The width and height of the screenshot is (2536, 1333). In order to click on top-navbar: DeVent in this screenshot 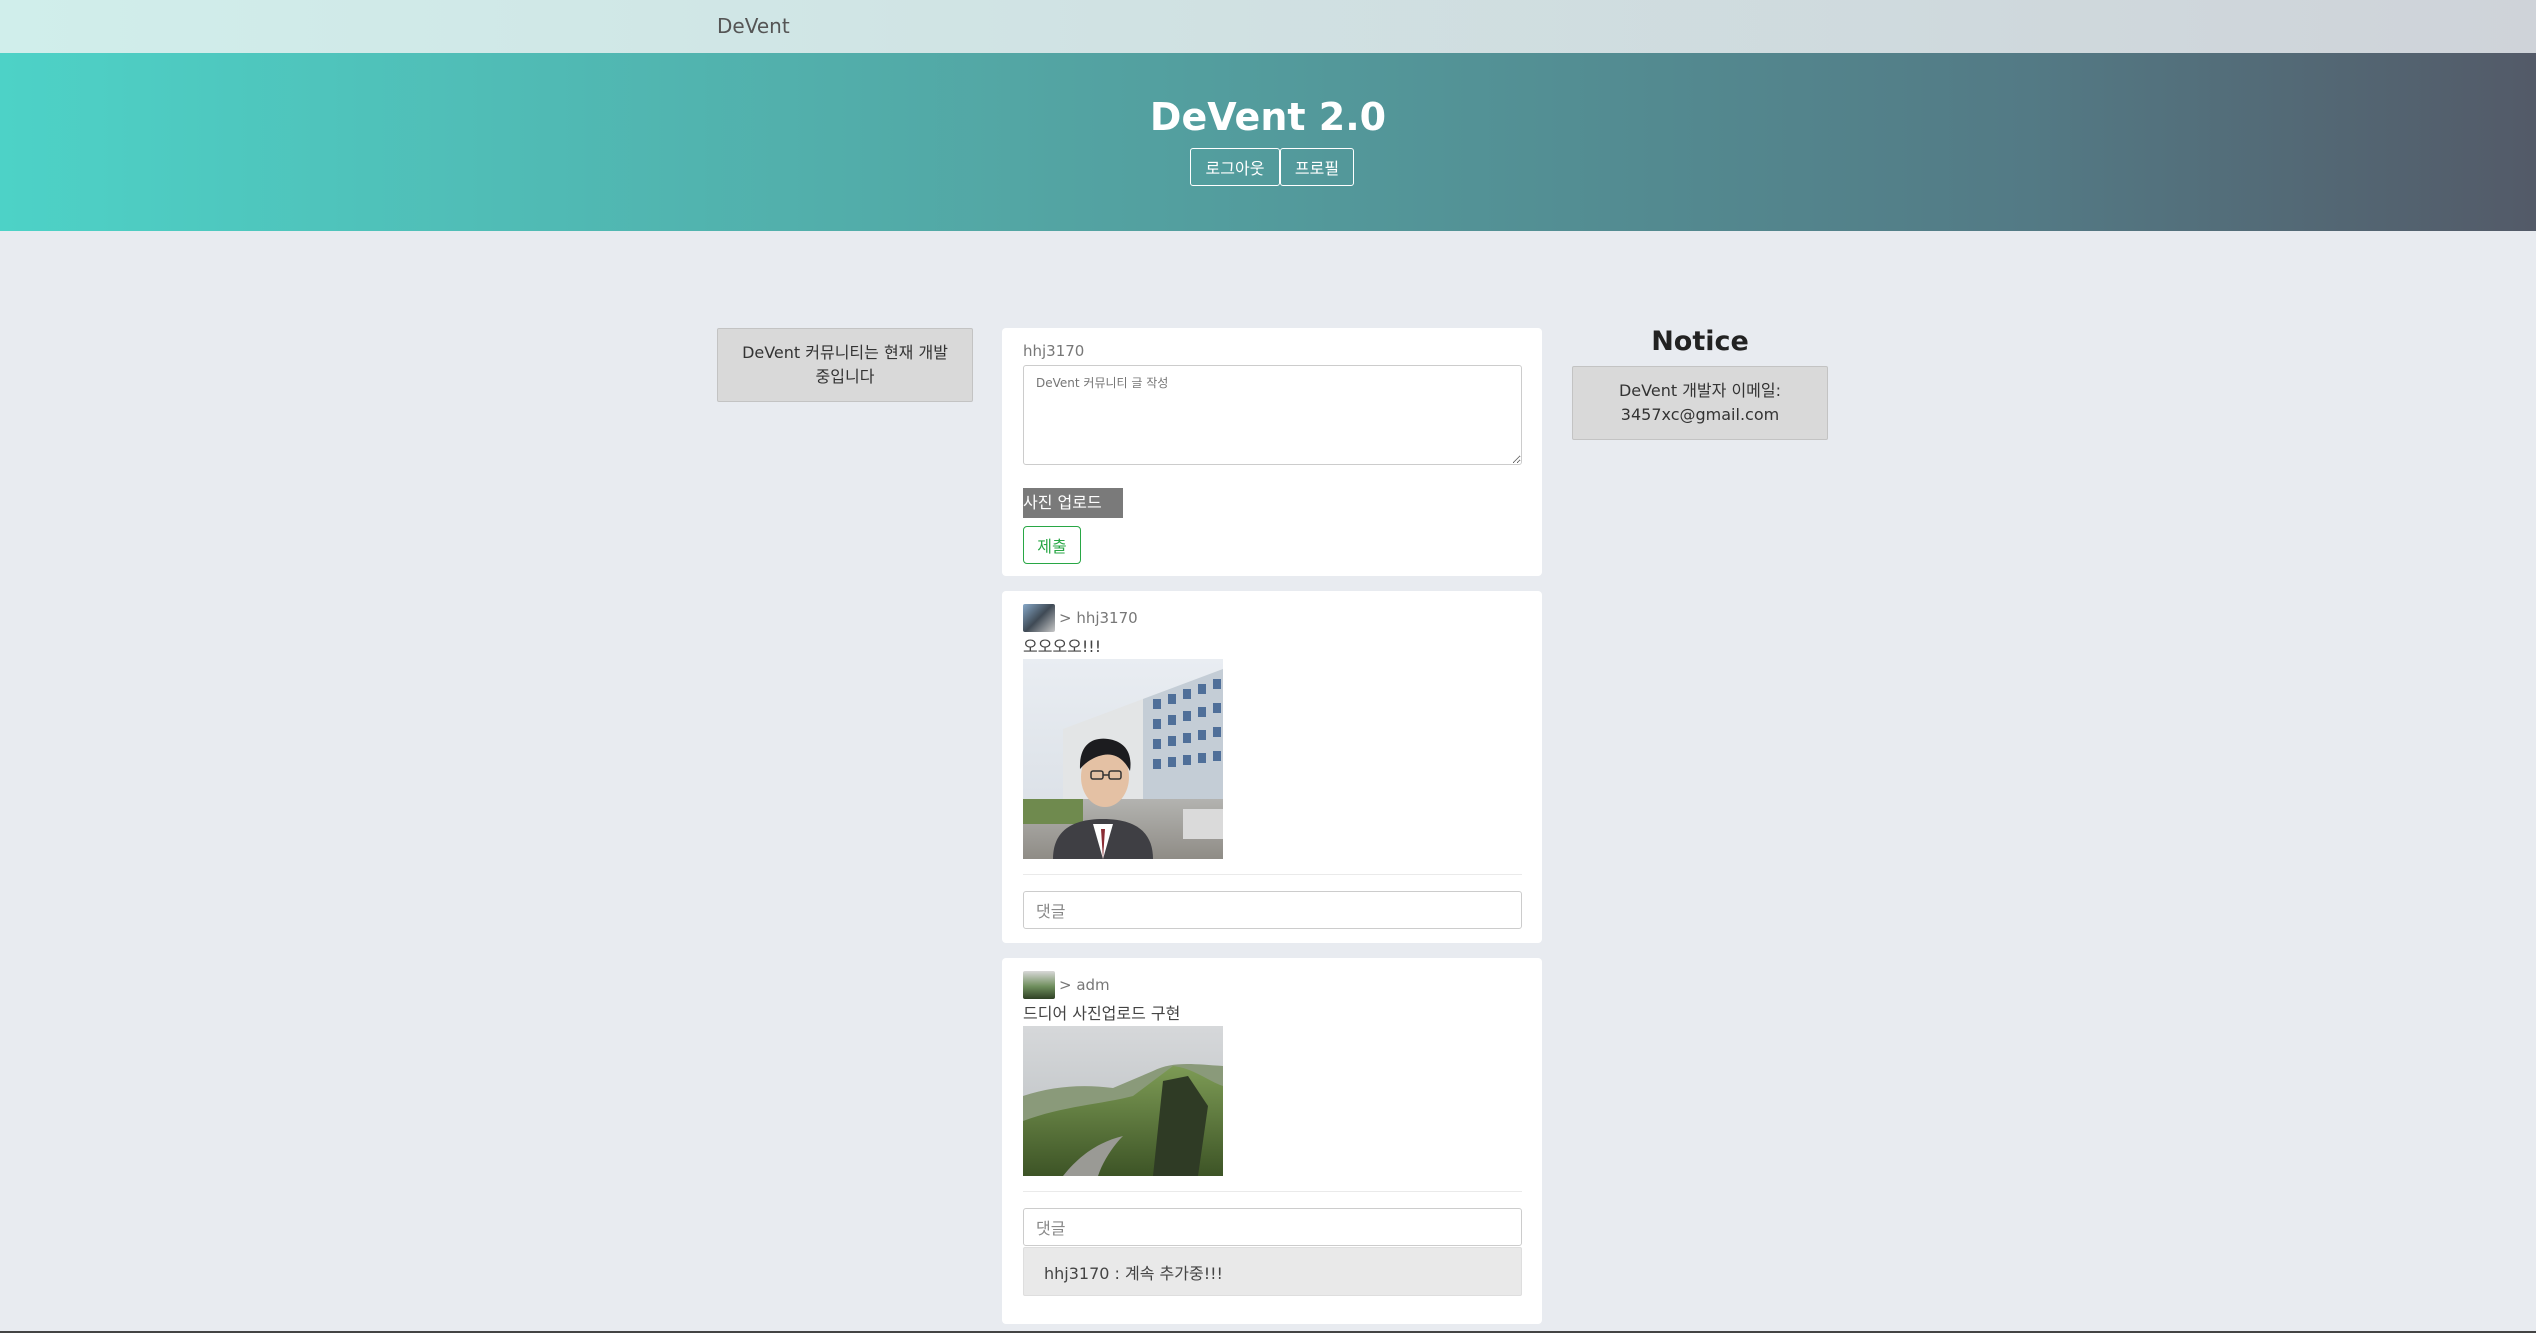, I will do `click(1268, 26)`.